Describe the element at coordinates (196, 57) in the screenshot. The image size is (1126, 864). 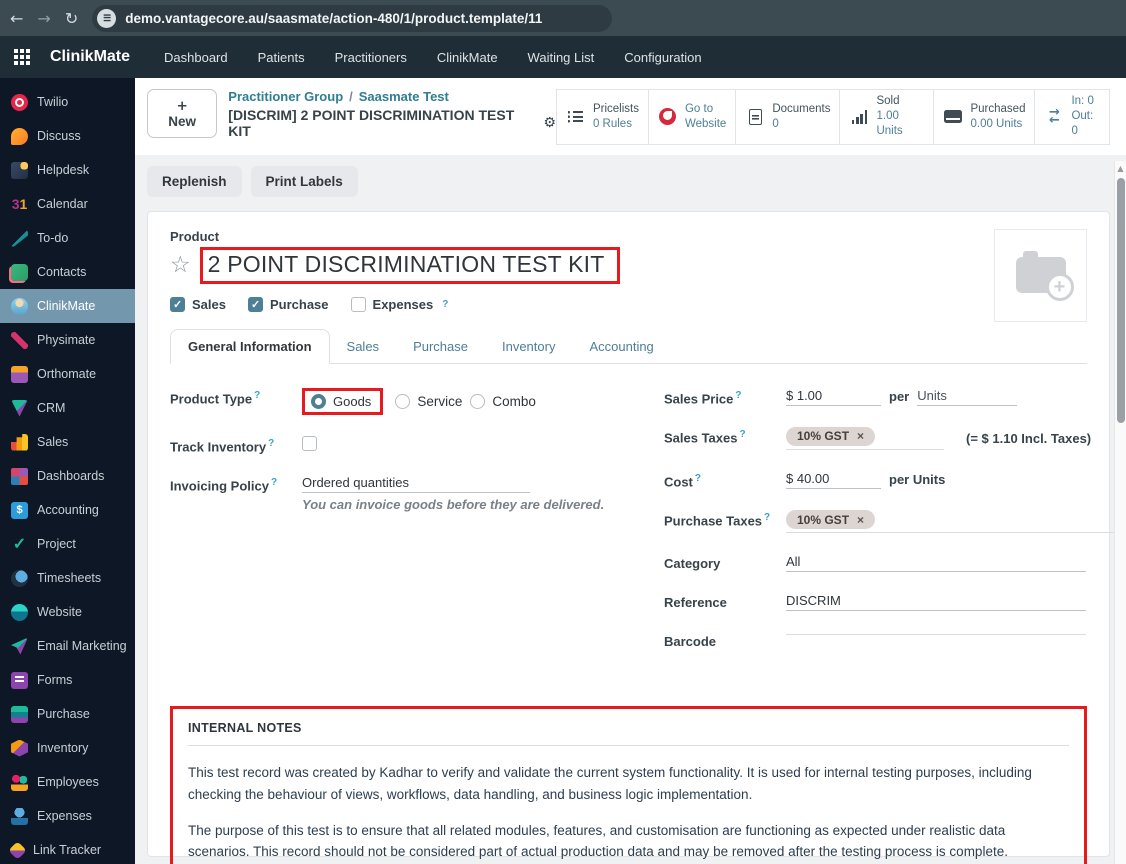
I see `nav-item-dashboard: Dashboard` at that location.